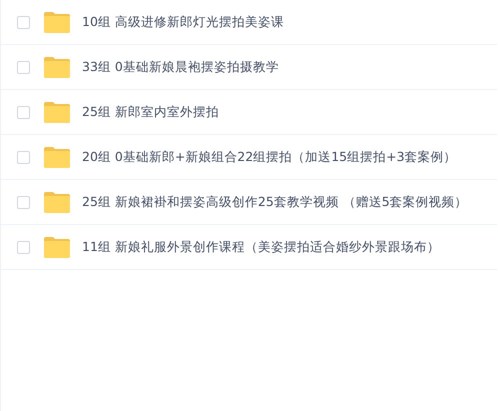  I want to click on folder-row: 25组 新娘裙褂和摆姿高级创作25套教学视频 （赠送5套案例视频）, so click(249, 202).